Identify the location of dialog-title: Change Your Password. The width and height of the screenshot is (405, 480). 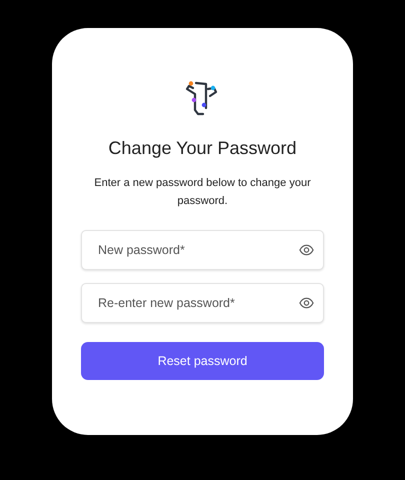
(202, 148).